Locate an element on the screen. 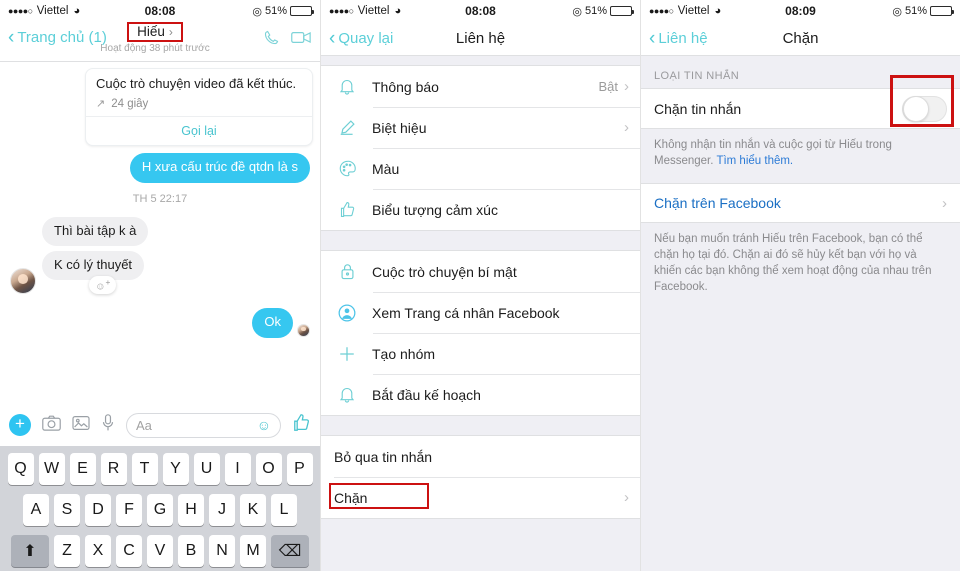  list-item-label: Chặn is located at coordinates (351, 497).